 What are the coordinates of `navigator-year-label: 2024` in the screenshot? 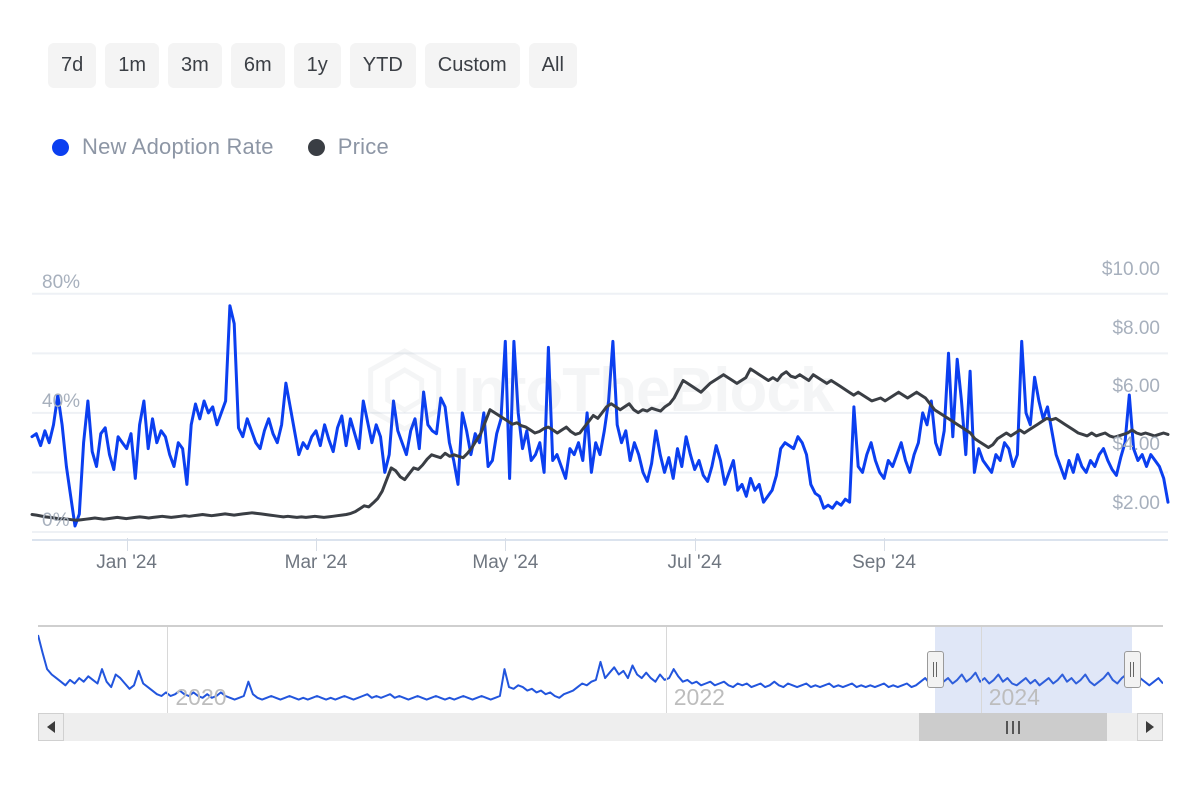 It's located at (1014, 697).